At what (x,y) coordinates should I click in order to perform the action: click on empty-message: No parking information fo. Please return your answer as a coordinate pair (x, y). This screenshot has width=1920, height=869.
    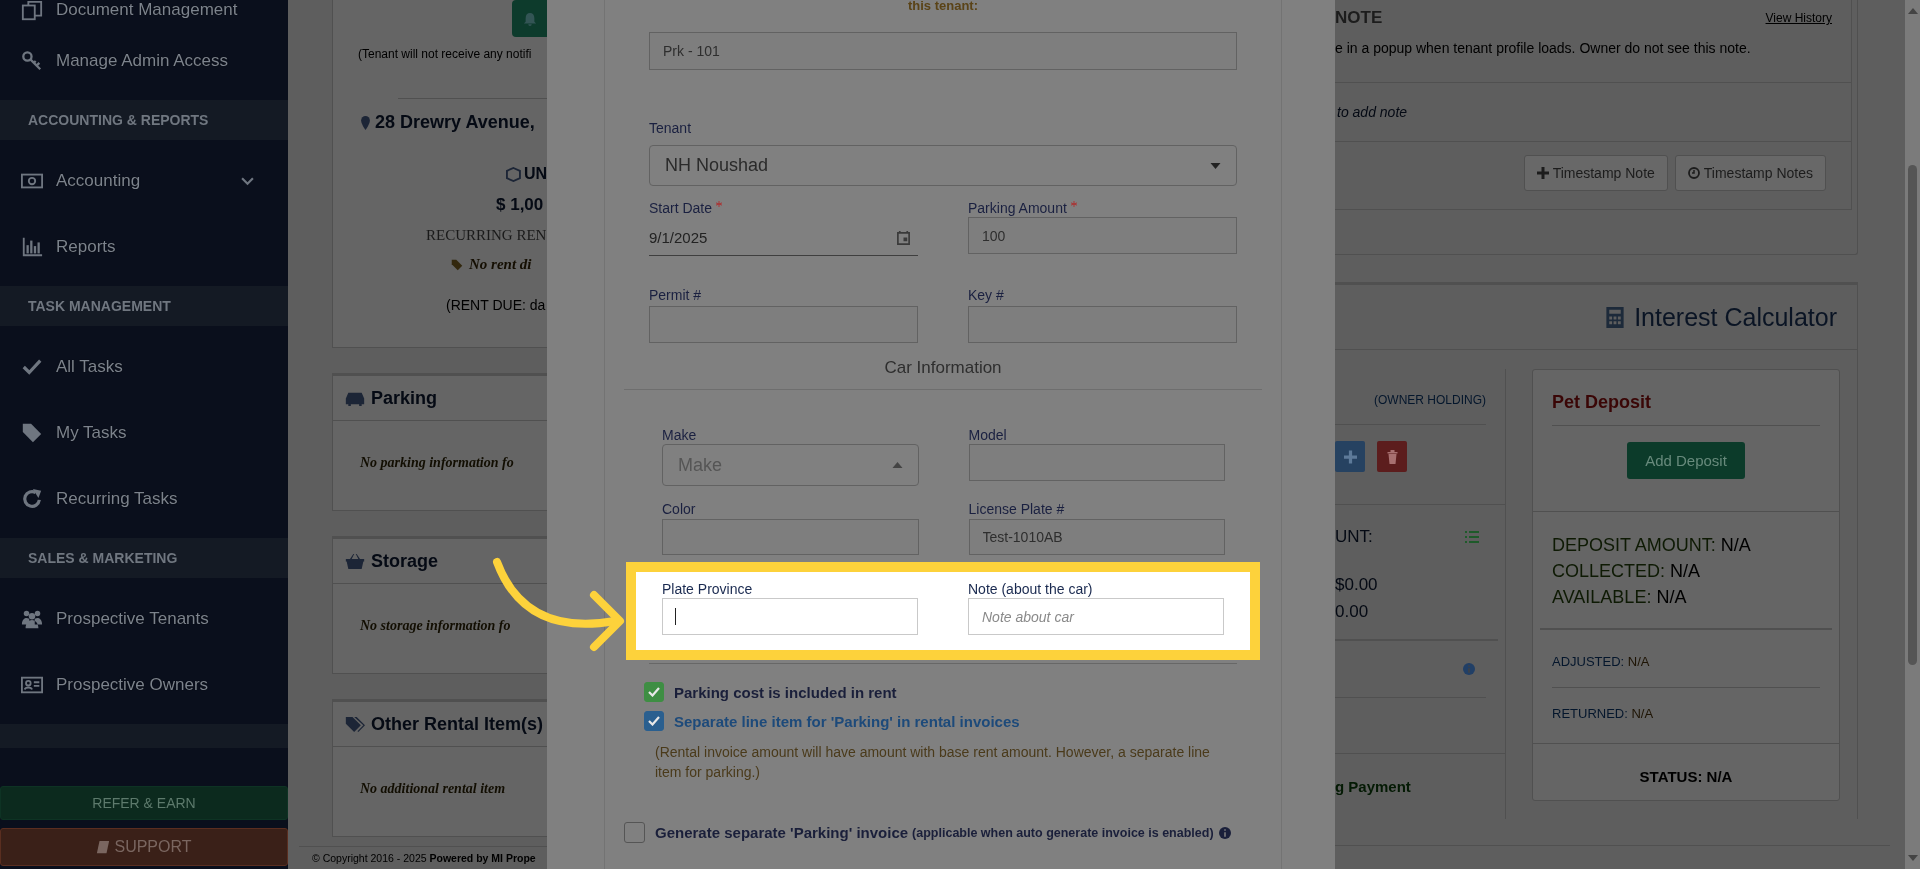
    Looking at the image, I should click on (437, 463).